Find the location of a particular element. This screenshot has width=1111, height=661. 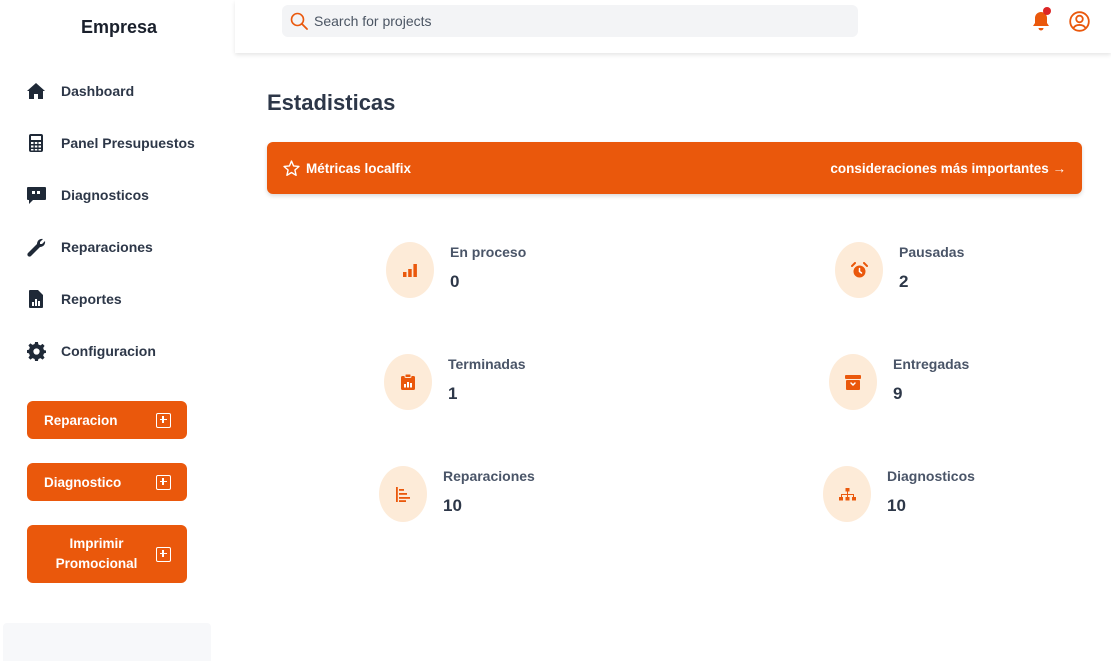

stat-label: Entregadas is located at coordinates (931, 364).